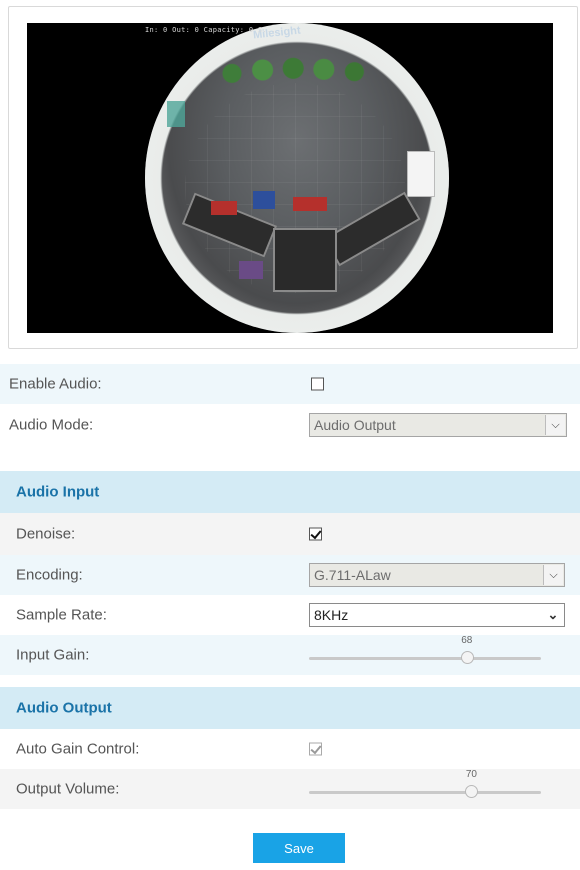  I want to click on audio-input-section-header: Audio Input, so click(290, 492).